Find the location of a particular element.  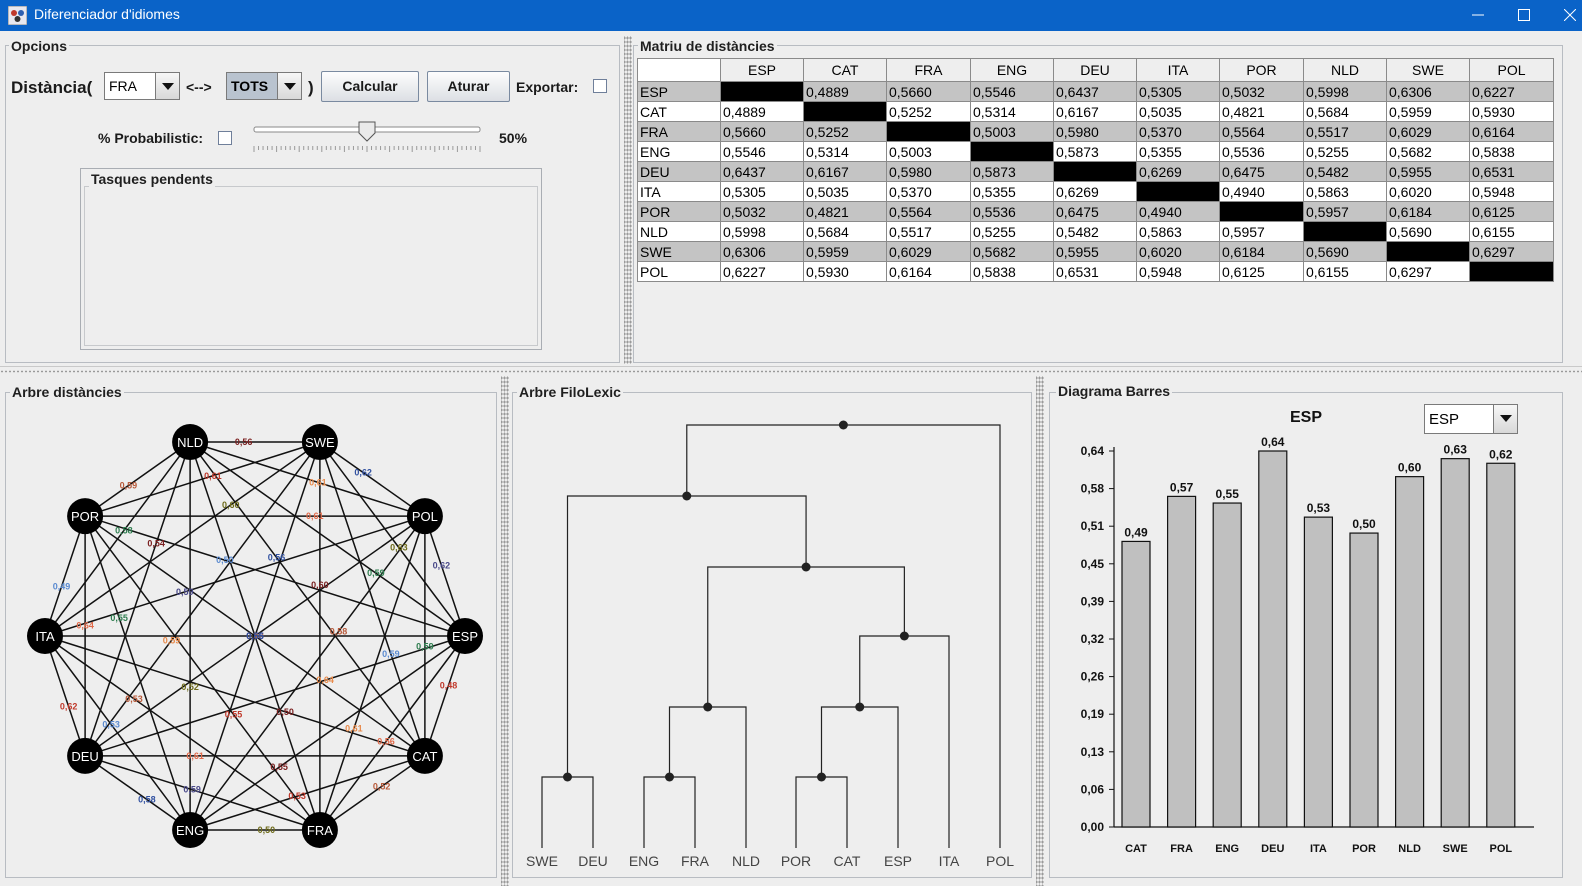

stop-button: Aturar is located at coordinates (468, 86).